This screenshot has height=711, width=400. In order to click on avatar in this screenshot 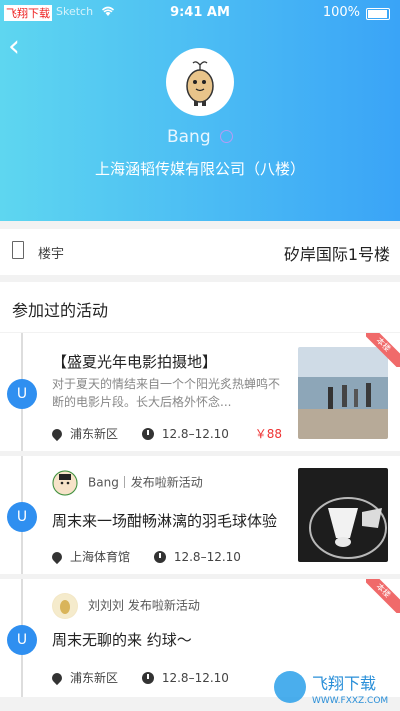, I will do `click(200, 82)`.